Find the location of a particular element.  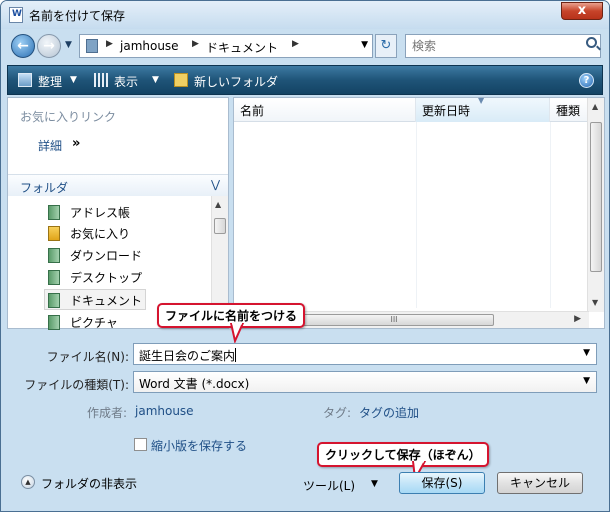

details-link: 詳細 is located at coordinates (50, 145).